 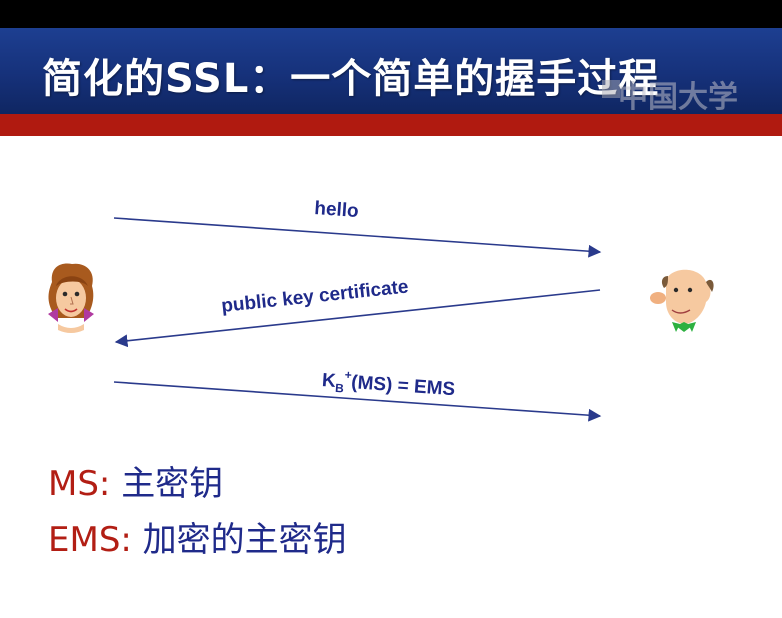 I want to click on alice-icon, so click(x=71, y=298).